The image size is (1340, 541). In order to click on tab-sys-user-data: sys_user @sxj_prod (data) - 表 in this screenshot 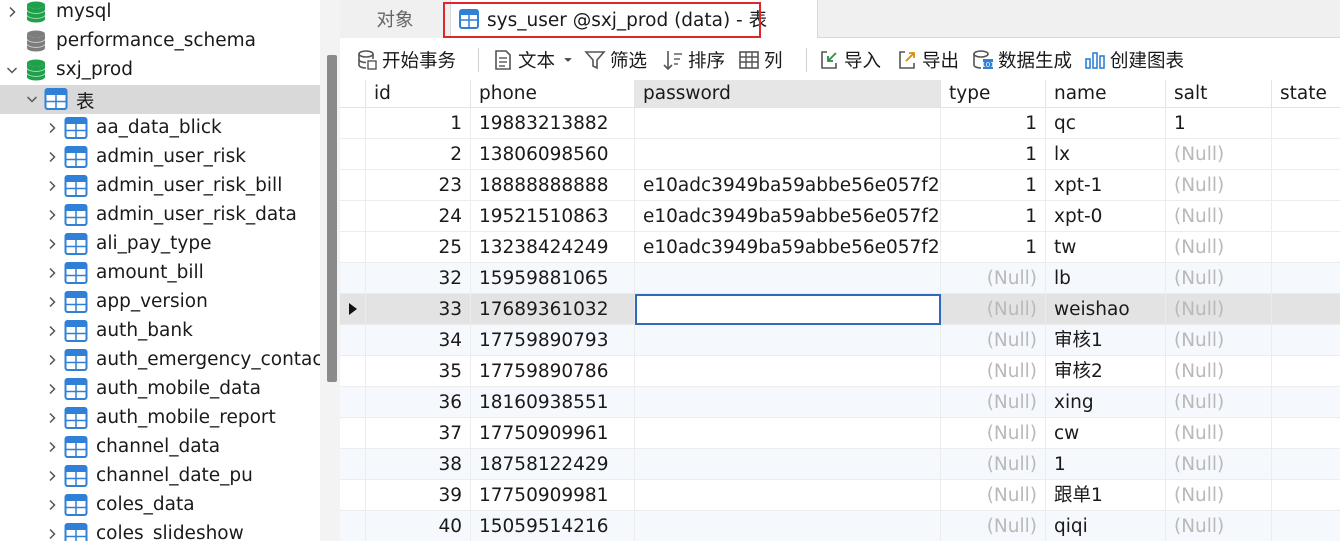, I will do `click(634, 19)`.